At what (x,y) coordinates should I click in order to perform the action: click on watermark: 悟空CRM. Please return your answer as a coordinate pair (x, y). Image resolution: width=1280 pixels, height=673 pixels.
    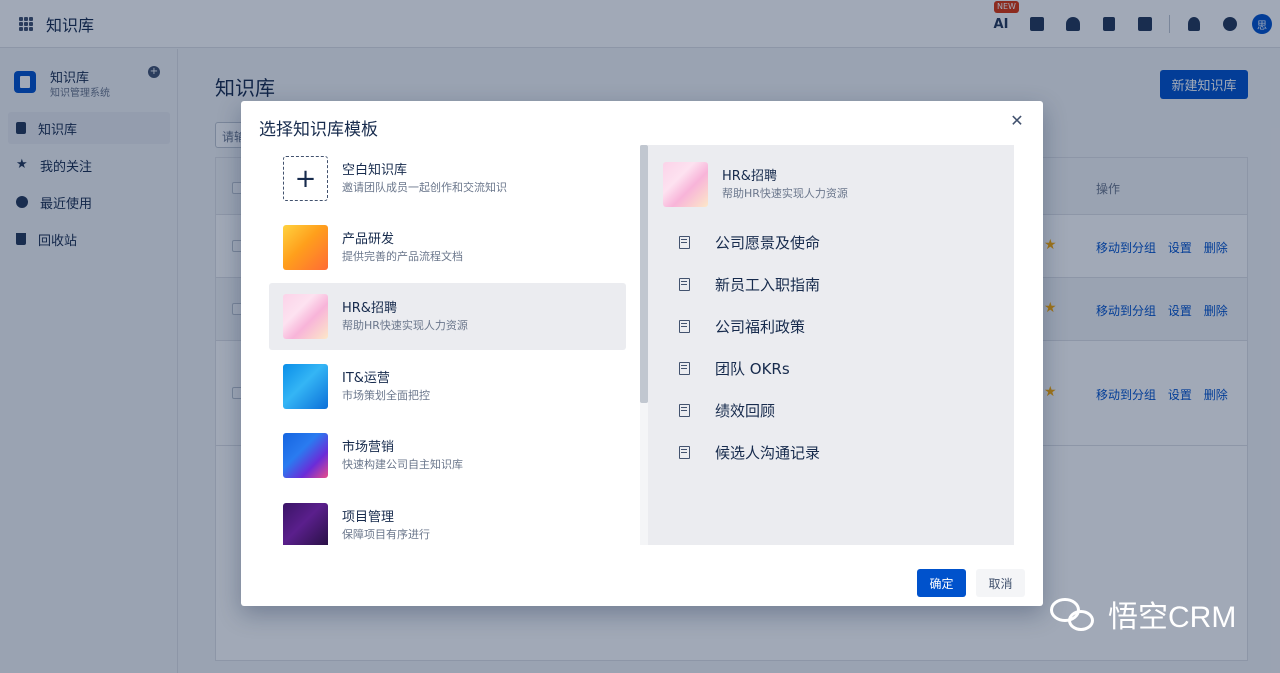
    Looking at the image, I should click on (1142, 614).